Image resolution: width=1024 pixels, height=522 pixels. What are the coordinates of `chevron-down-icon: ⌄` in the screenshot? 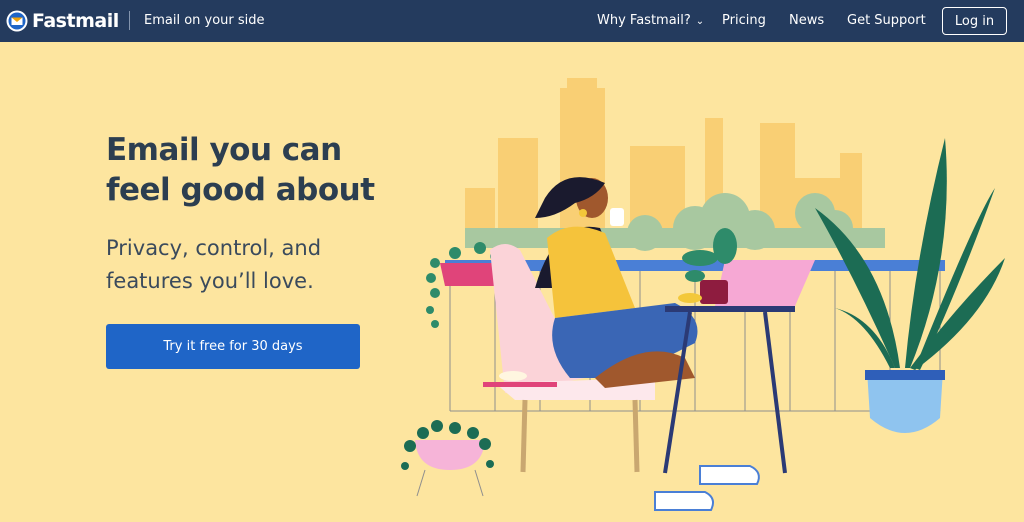 It's located at (700, 21).